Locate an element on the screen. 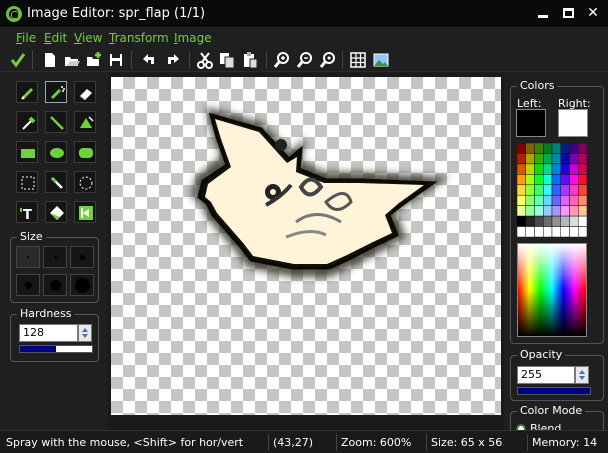 Image resolution: width=608 pixels, height=453 pixels. add-image-button is located at coordinates (94, 60).